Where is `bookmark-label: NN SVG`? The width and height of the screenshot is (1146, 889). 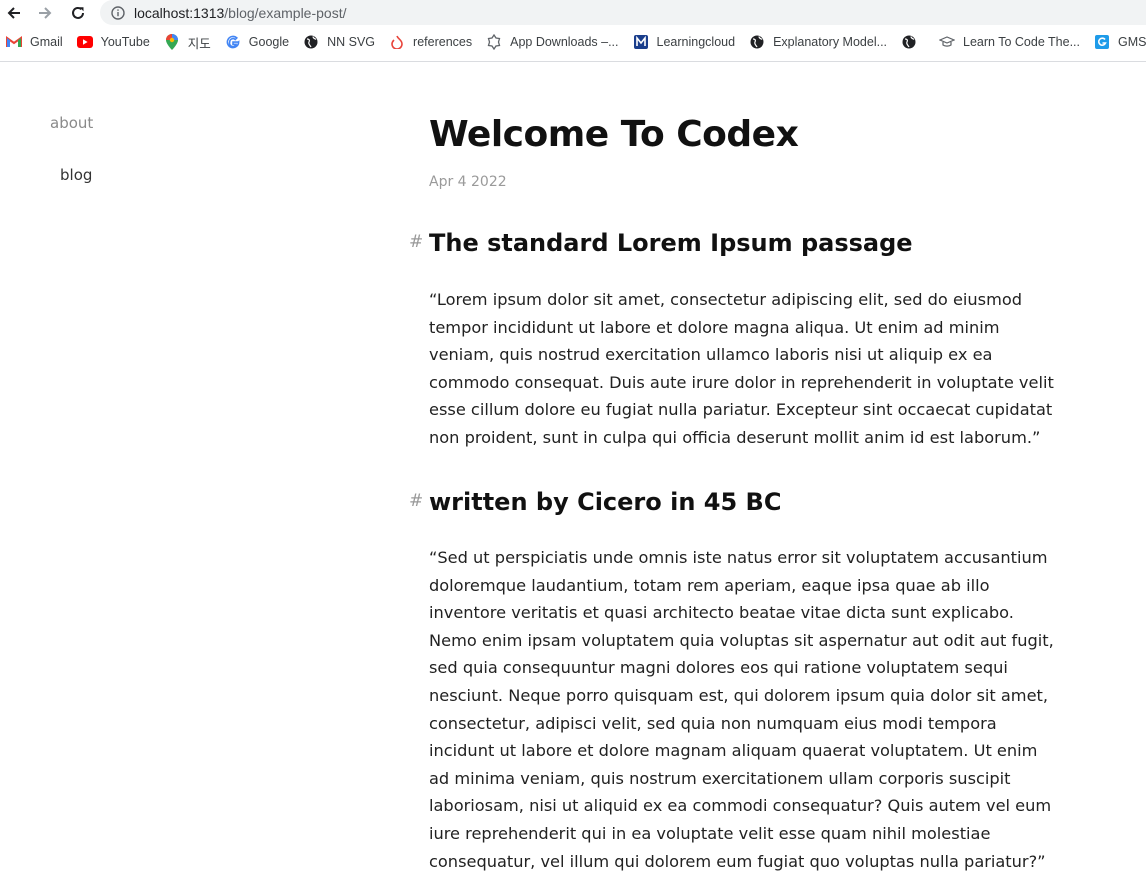 bookmark-label: NN SVG is located at coordinates (351, 42).